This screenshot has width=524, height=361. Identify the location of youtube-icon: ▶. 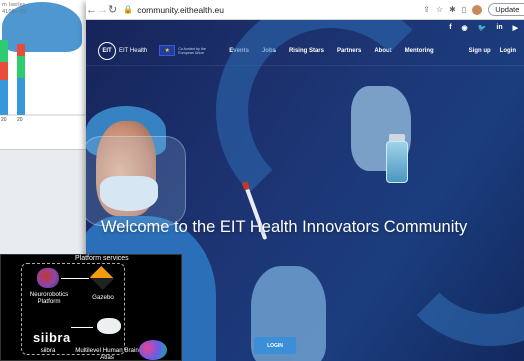
(515, 28).